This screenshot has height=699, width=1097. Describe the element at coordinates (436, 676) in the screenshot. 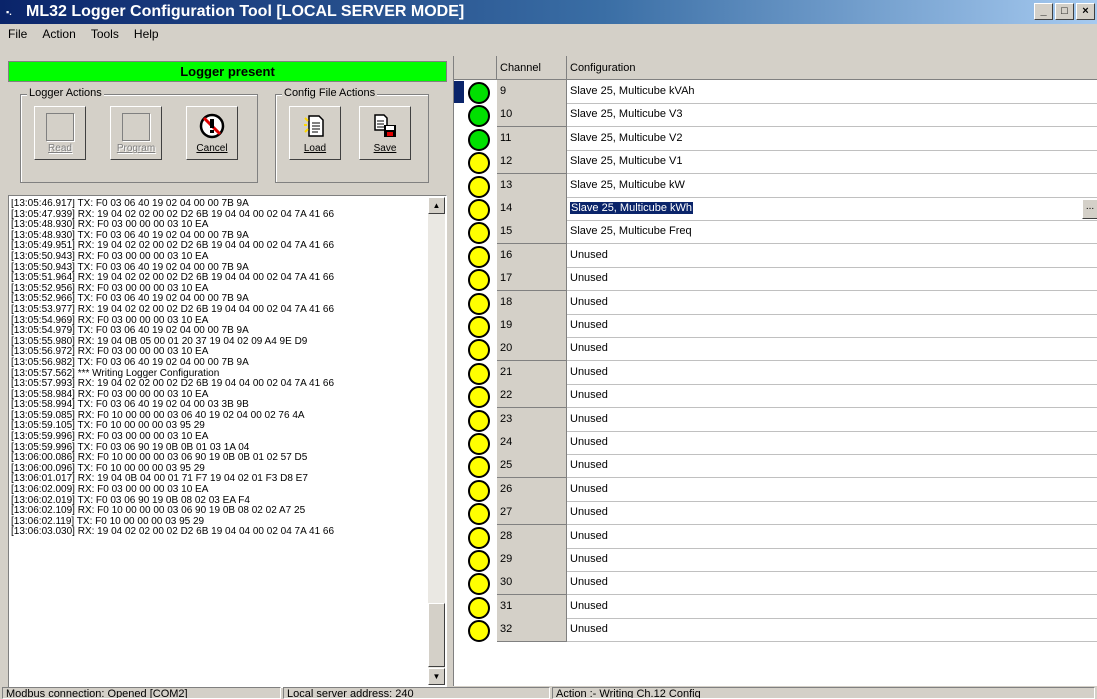

I see `scroll-down-button: ▼` at that location.